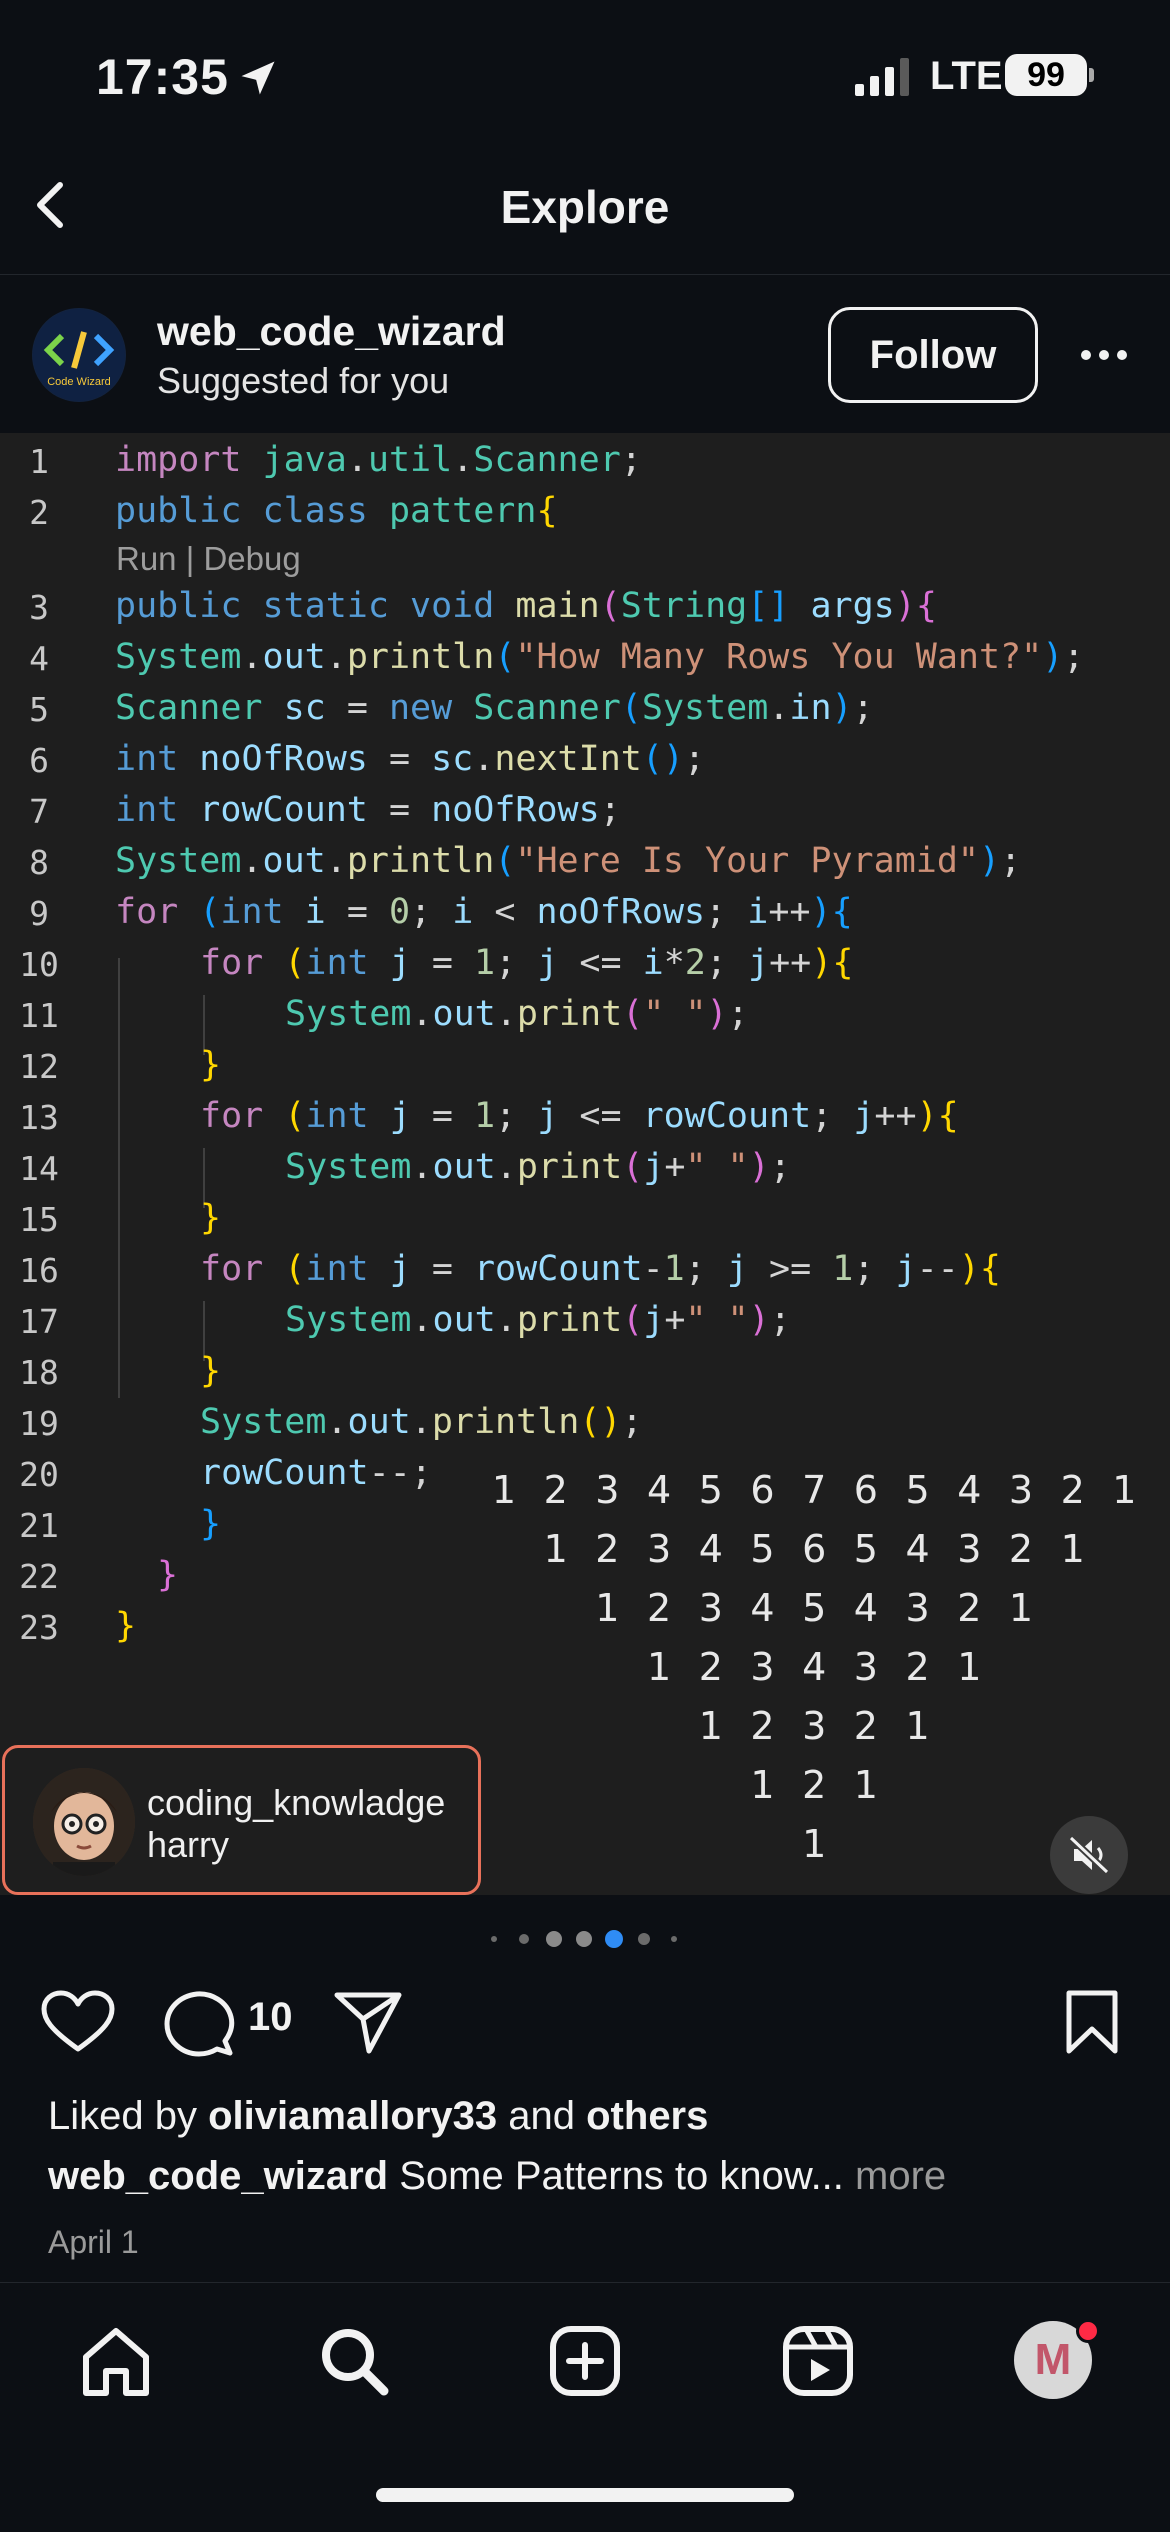 The image size is (1170, 2532). What do you see at coordinates (614, 1939) in the screenshot?
I see `carousel-dot-active` at bounding box center [614, 1939].